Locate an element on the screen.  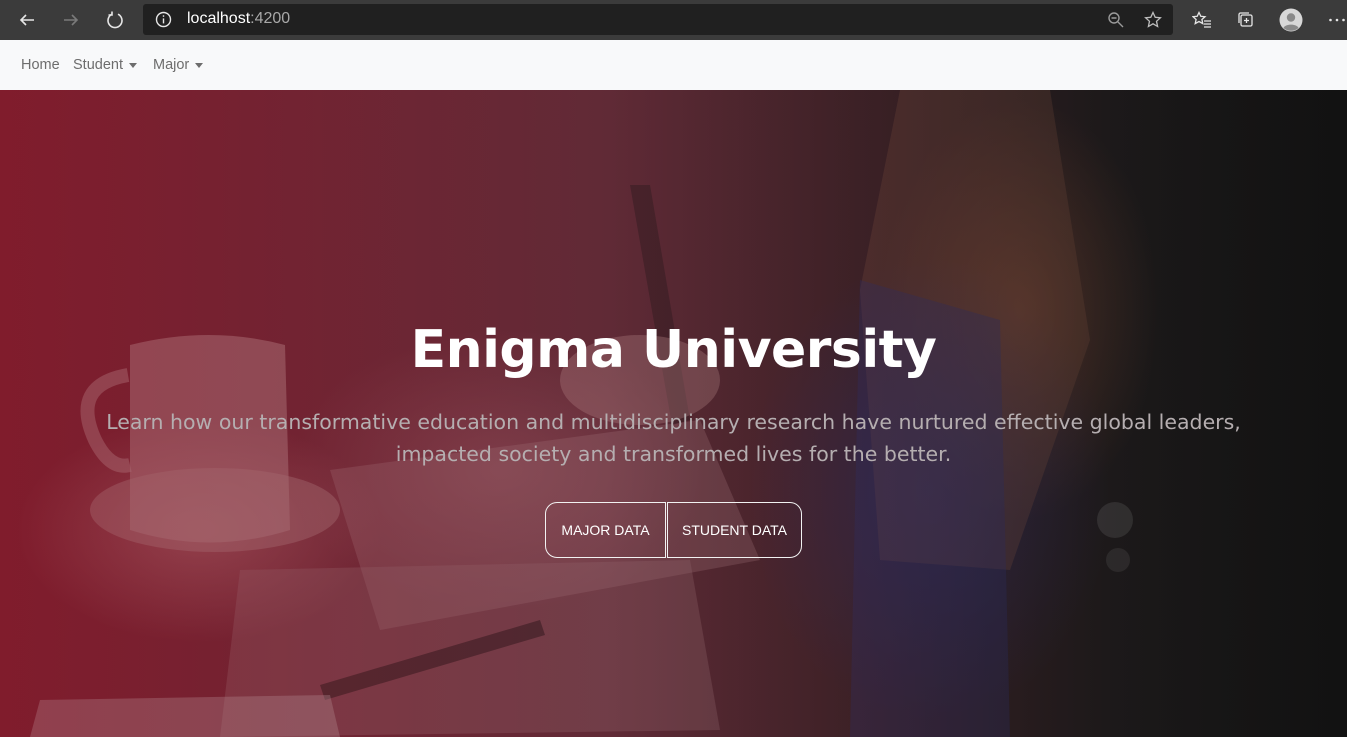
forward-button is located at coordinates (71, 20).